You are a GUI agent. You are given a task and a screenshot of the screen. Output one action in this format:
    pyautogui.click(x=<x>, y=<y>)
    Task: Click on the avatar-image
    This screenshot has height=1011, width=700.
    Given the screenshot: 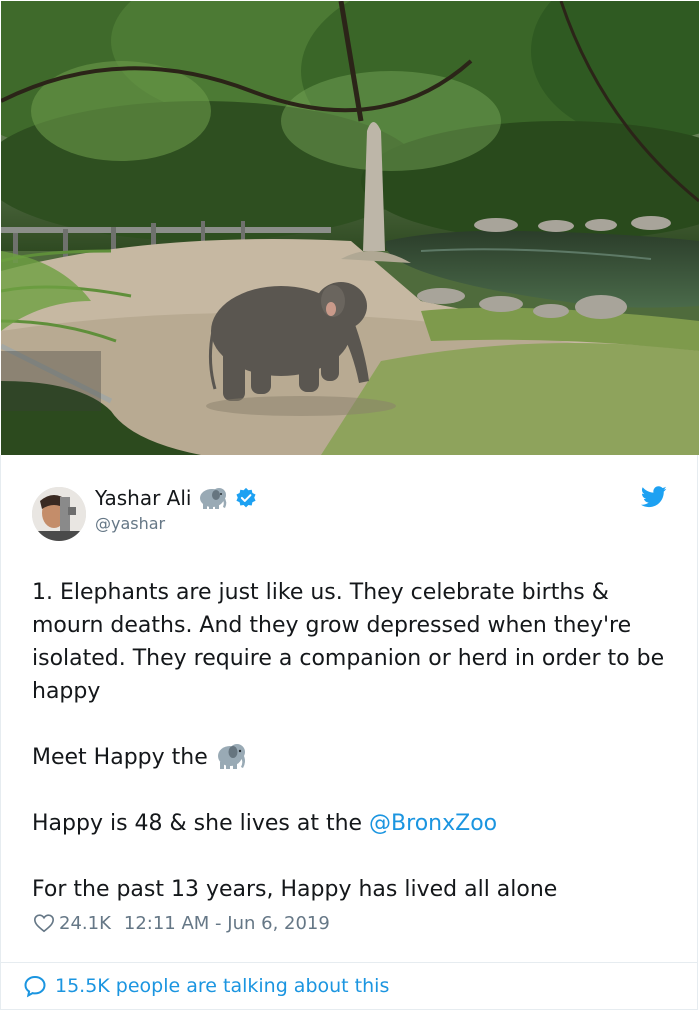 What is the action you would take?
    pyautogui.click(x=59, y=514)
    